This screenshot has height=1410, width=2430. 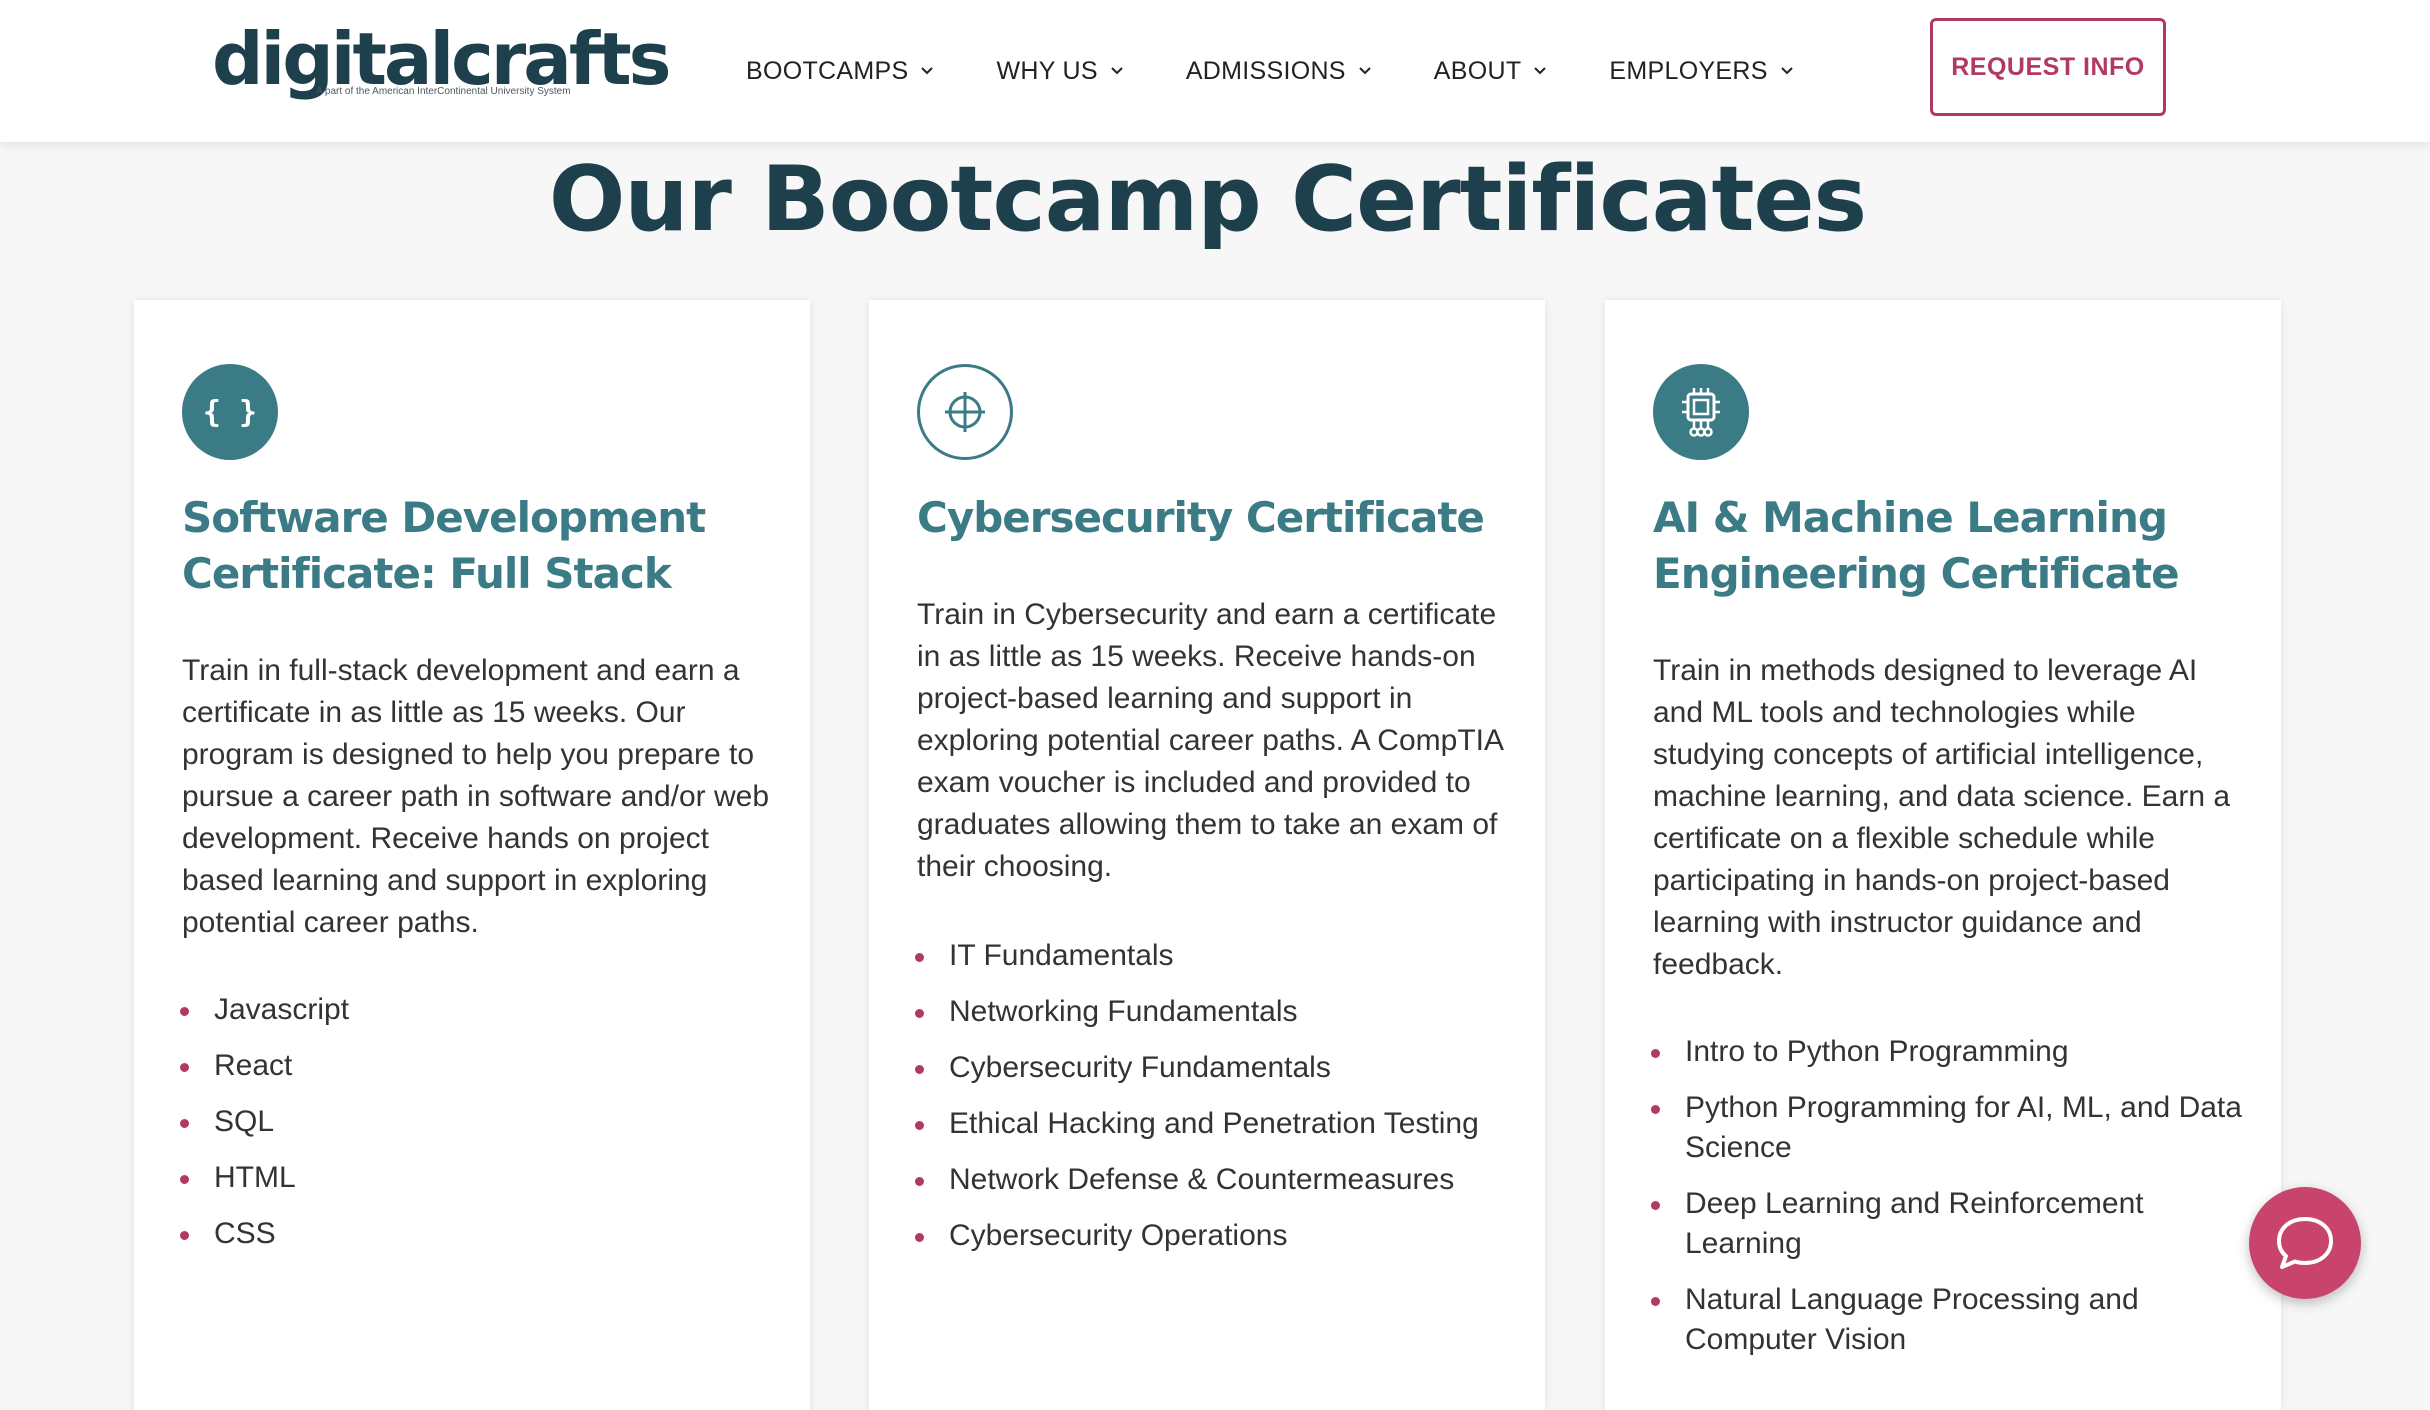 What do you see at coordinates (477, 1010) in the screenshot?
I see `list-item: Javascript` at bounding box center [477, 1010].